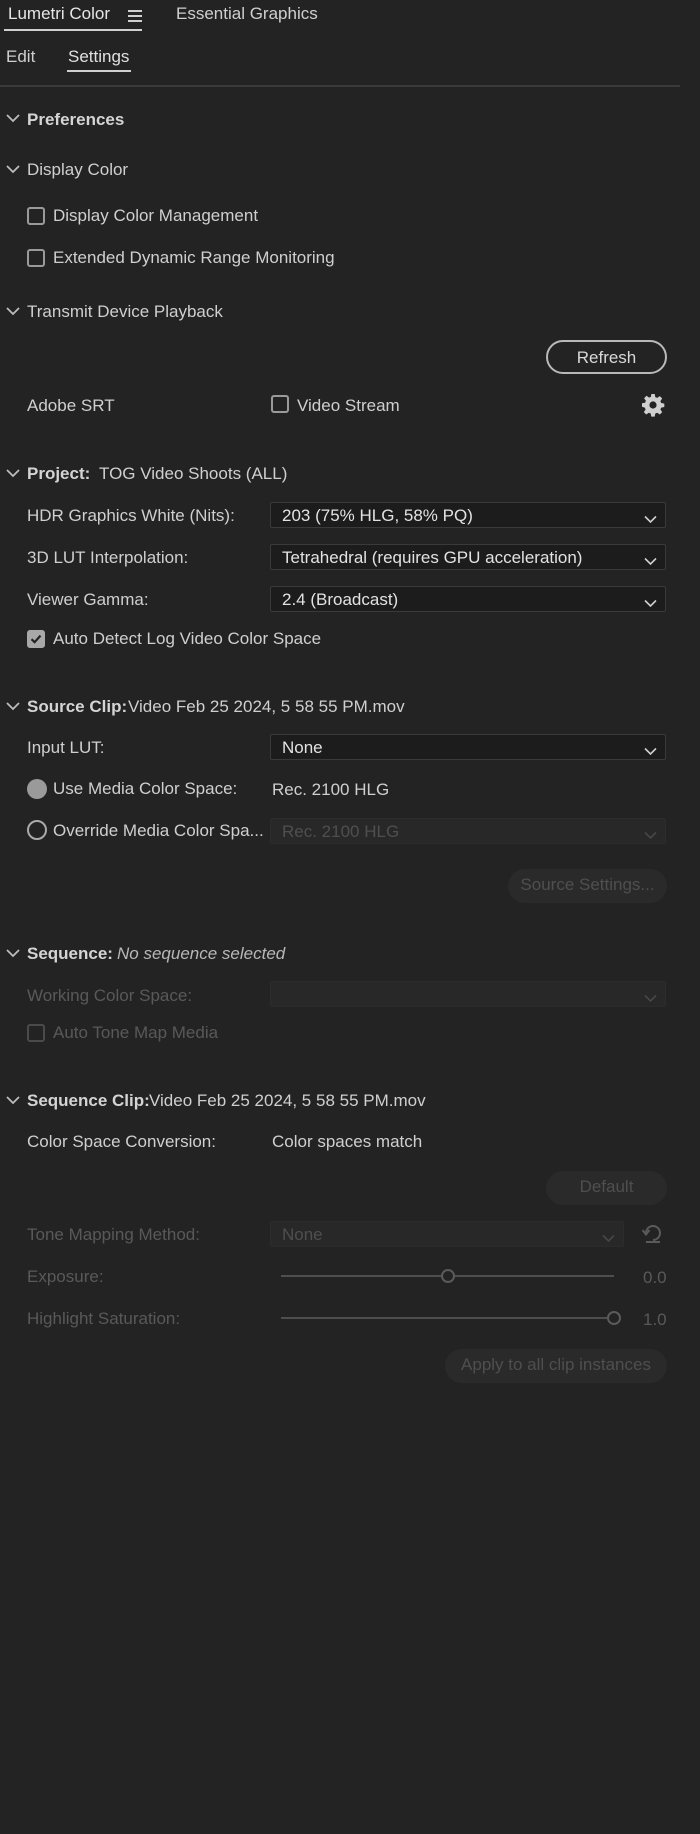  I want to click on display-color-management-checkbox, so click(36, 216).